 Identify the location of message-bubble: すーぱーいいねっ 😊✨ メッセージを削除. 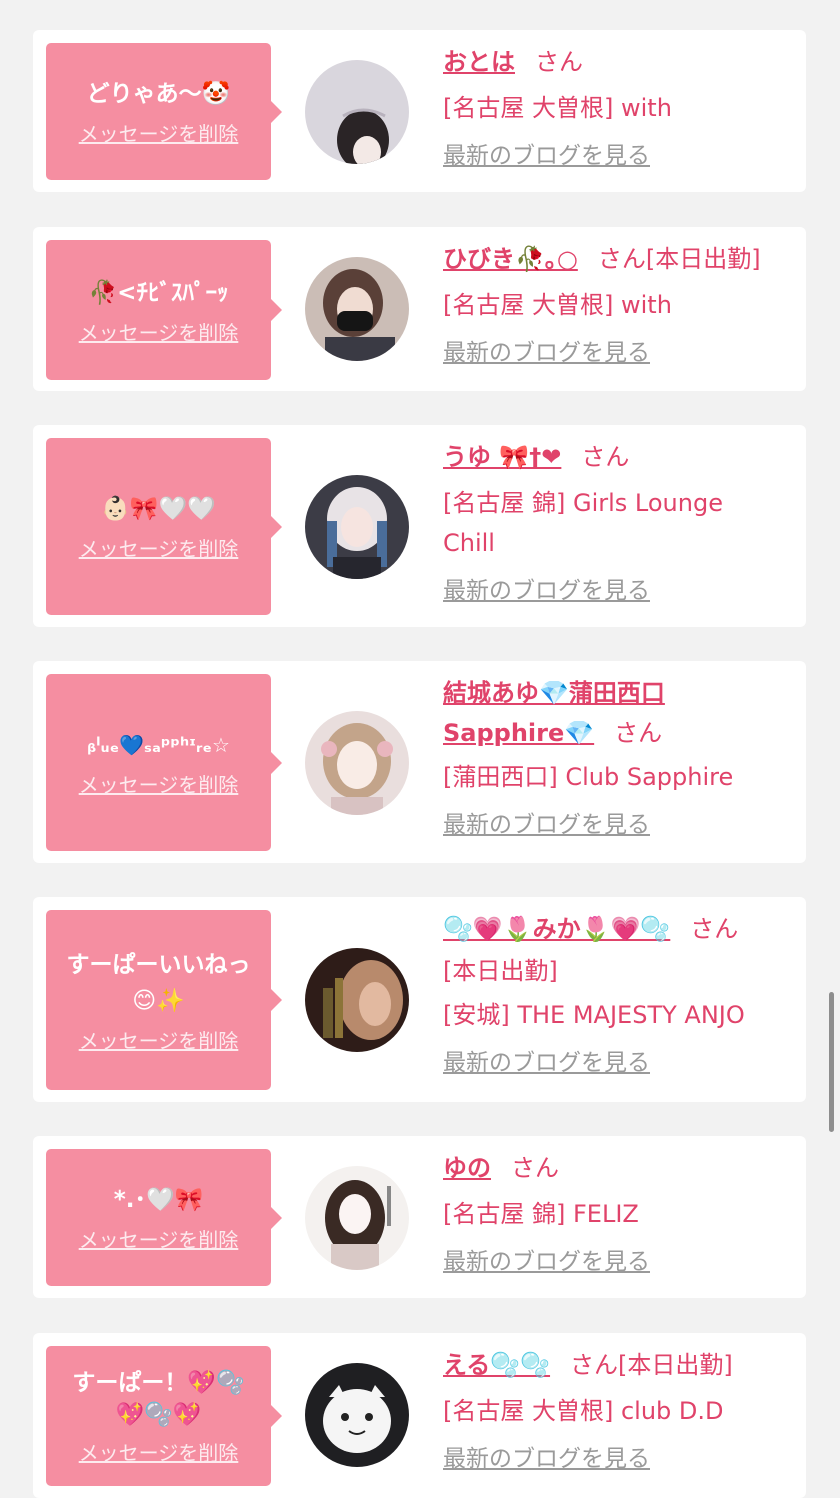
(158, 1000).